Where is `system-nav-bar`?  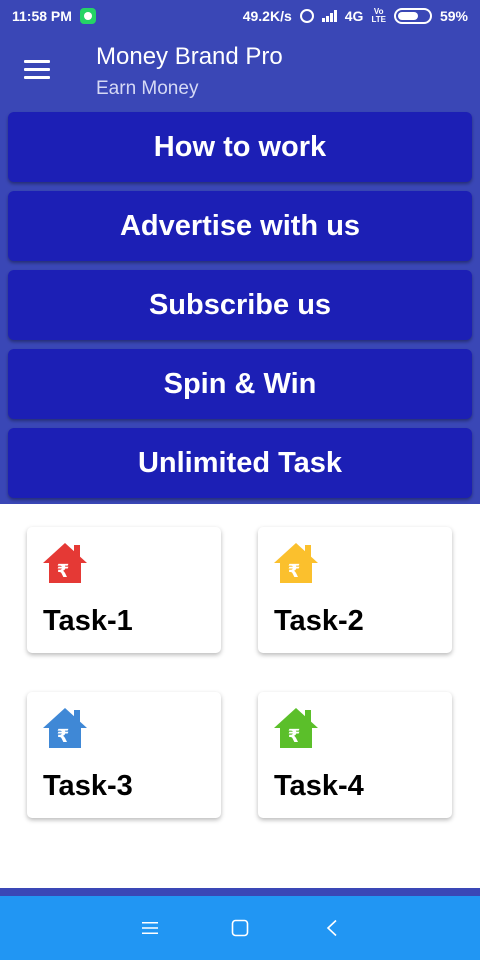 system-nav-bar is located at coordinates (240, 928).